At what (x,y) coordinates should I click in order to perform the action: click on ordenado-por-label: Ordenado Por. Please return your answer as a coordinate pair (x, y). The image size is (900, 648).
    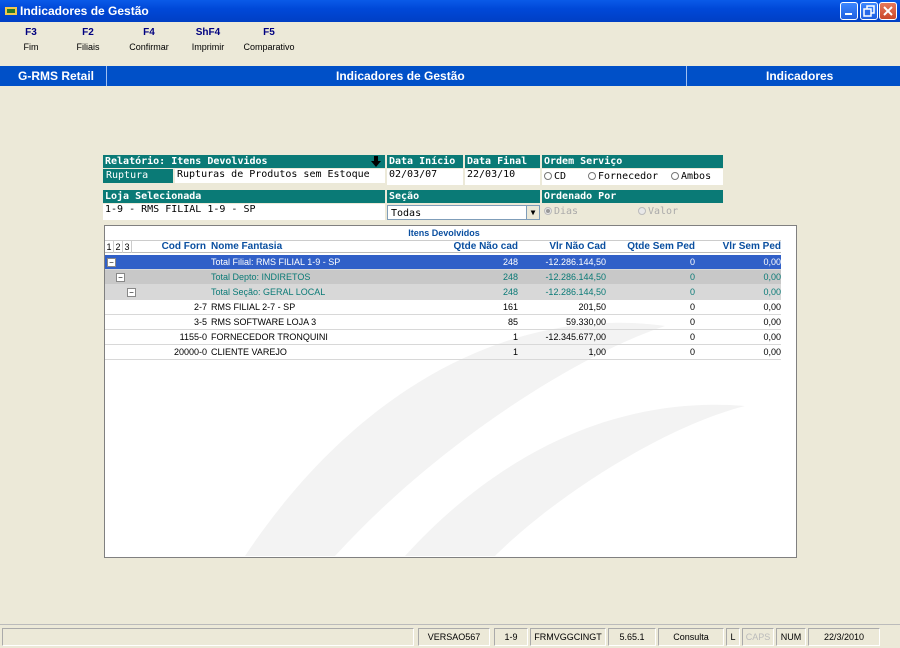
    Looking at the image, I should click on (632, 196).